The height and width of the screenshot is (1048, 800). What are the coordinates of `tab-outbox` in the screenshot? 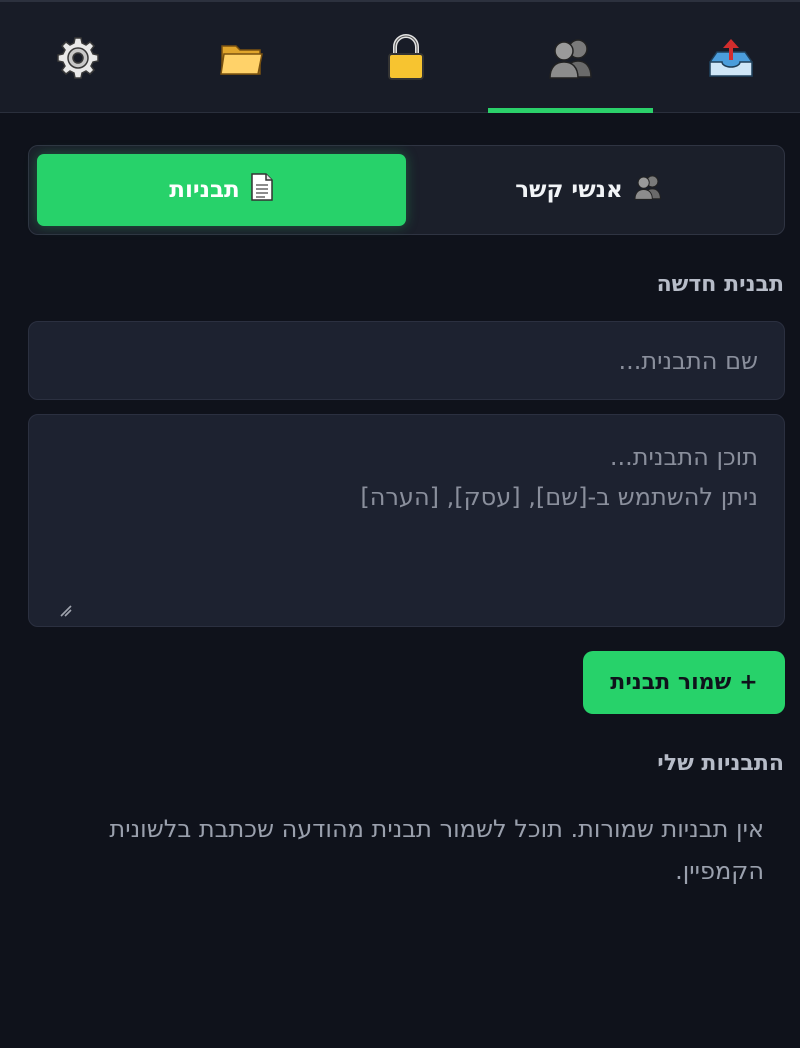 It's located at (731, 57).